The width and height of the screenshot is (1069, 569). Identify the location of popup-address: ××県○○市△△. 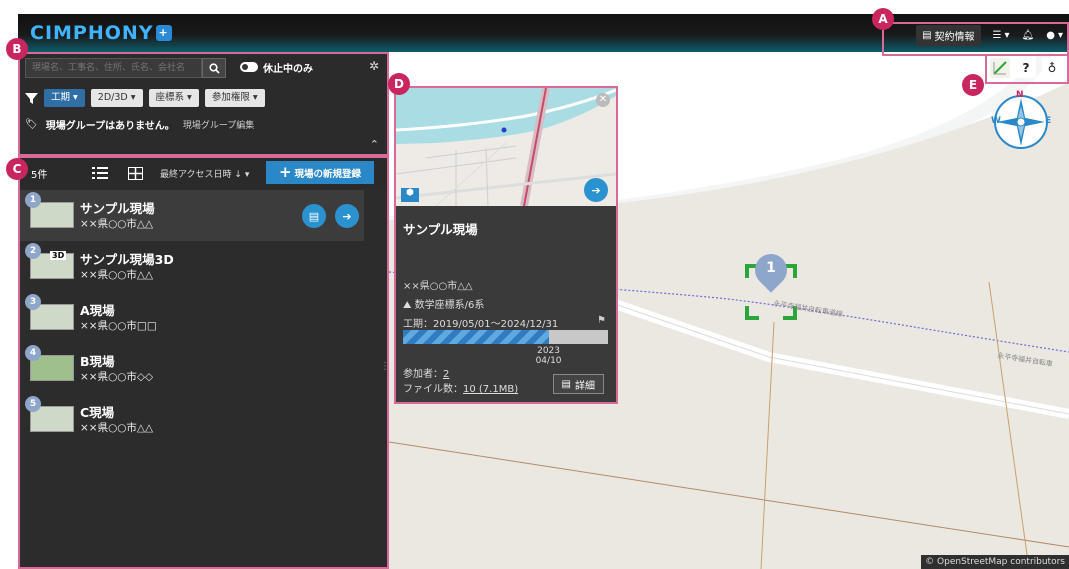
(438, 286).